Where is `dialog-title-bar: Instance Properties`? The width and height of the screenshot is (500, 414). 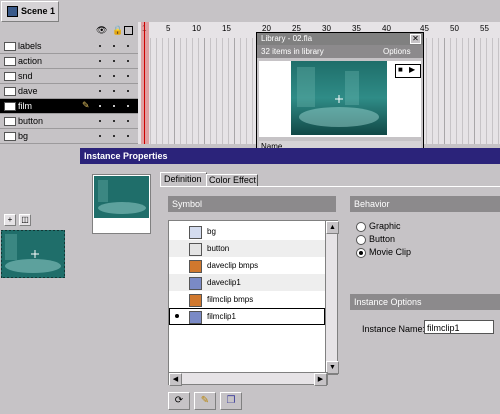
dialog-title-bar: Instance Properties is located at coordinates (290, 156).